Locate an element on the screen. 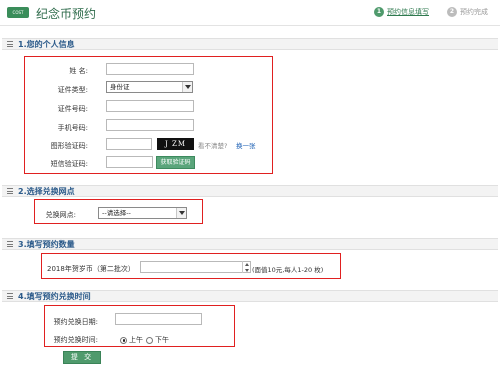 The height and width of the screenshot is (367, 500). date-input is located at coordinates (158, 319).